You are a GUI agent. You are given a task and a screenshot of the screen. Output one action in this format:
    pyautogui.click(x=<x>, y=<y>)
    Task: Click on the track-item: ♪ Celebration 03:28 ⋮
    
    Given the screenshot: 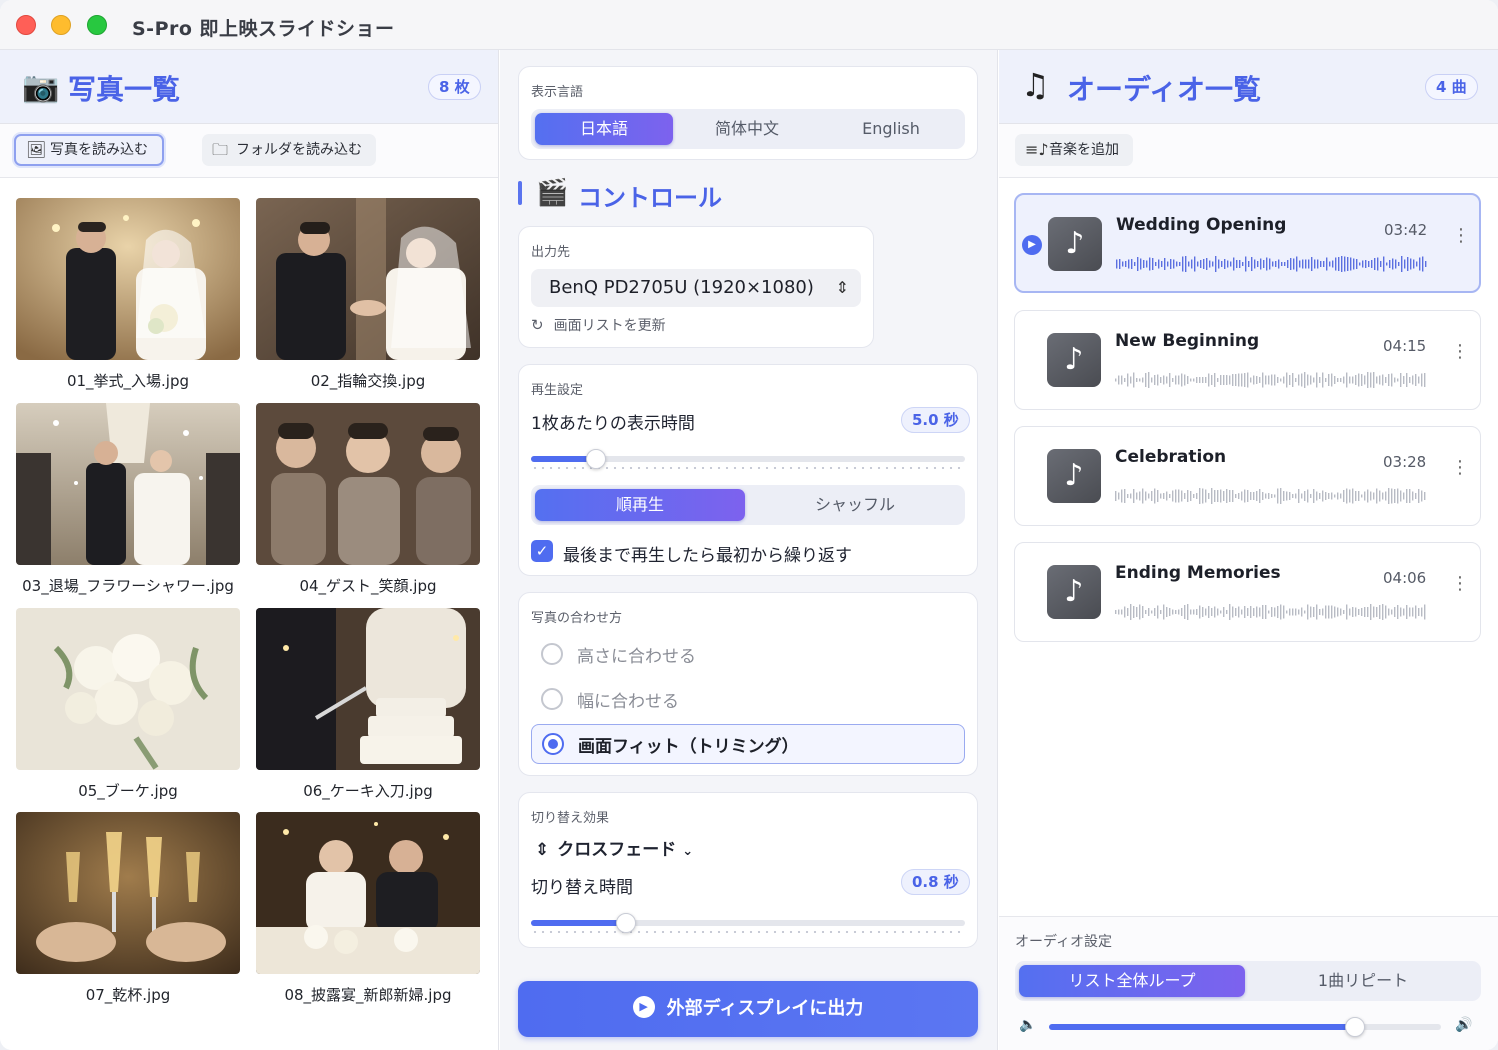 What is the action you would take?
    pyautogui.click(x=1247, y=476)
    